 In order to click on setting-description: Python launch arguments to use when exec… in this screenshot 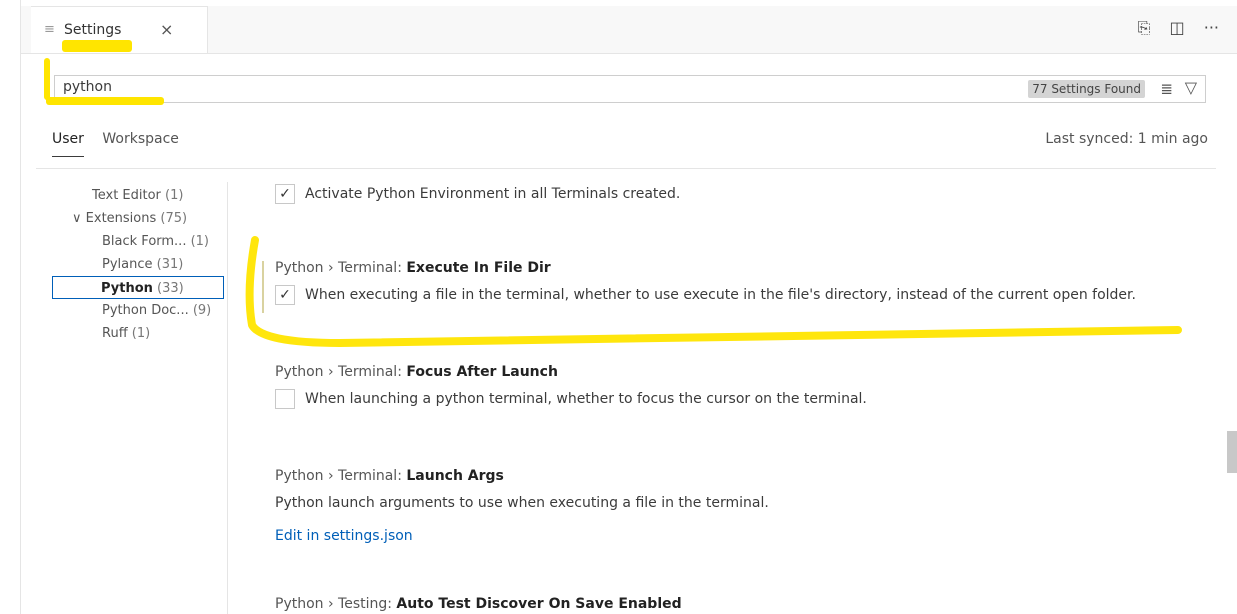, I will do `click(522, 503)`.